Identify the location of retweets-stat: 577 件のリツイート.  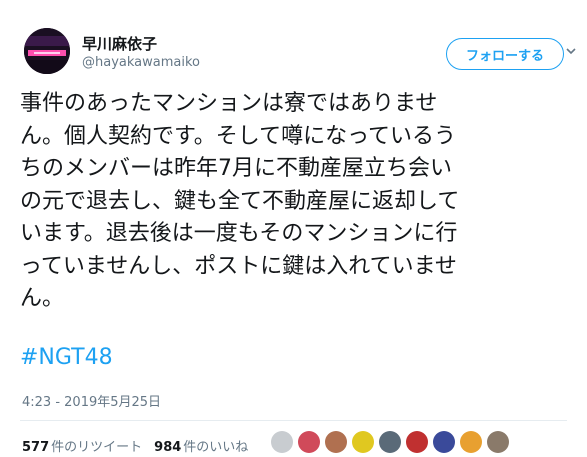
(82, 445).